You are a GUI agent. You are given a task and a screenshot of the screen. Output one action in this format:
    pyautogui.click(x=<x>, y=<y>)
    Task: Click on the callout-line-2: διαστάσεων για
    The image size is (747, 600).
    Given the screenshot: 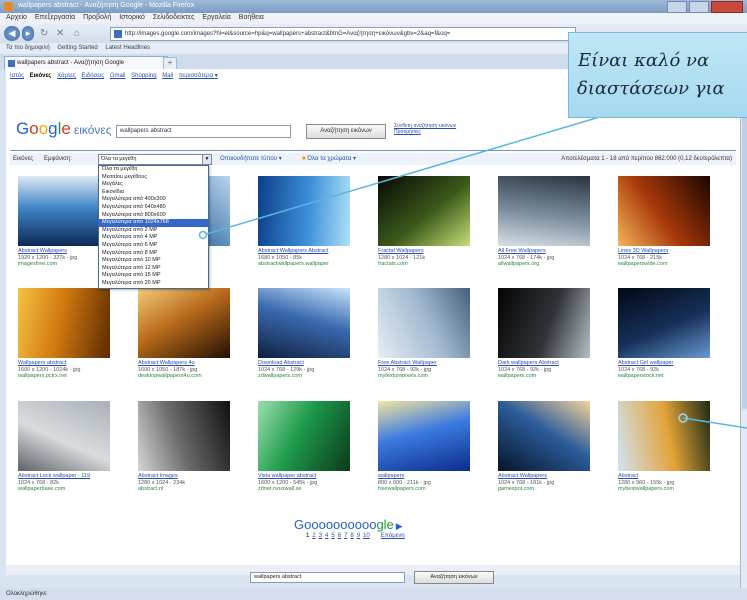 What is the action you would take?
    pyautogui.click(x=651, y=88)
    